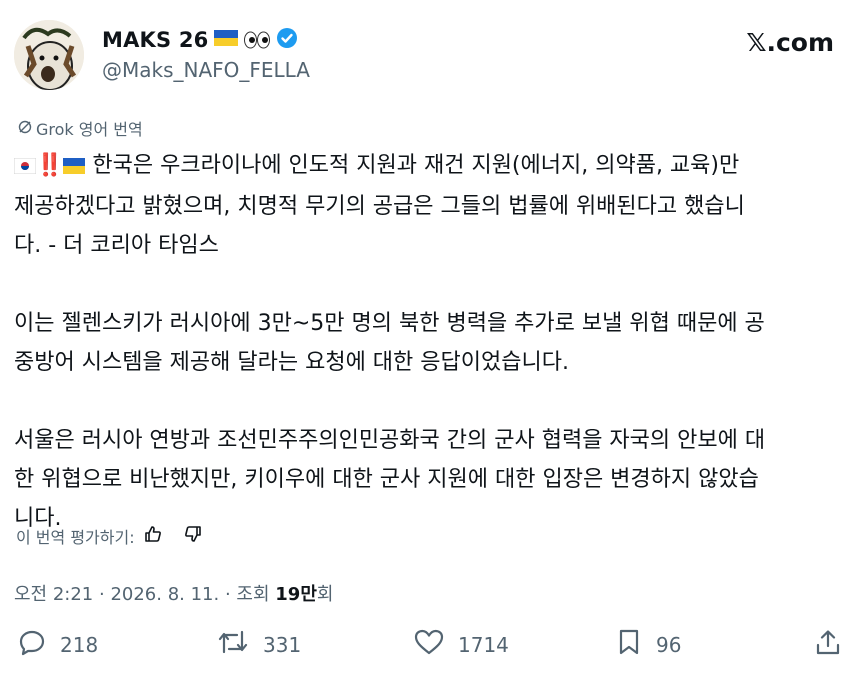  Describe the element at coordinates (50, 165) in the screenshot. I see `double-exclamation-emoji: ‼️` at that location.